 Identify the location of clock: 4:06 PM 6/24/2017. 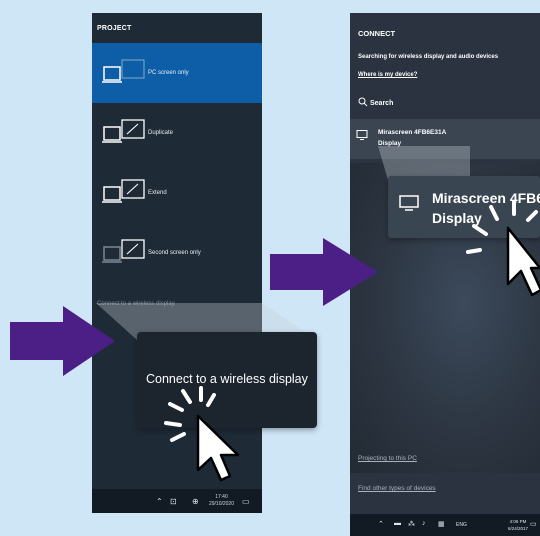
(518, 525).